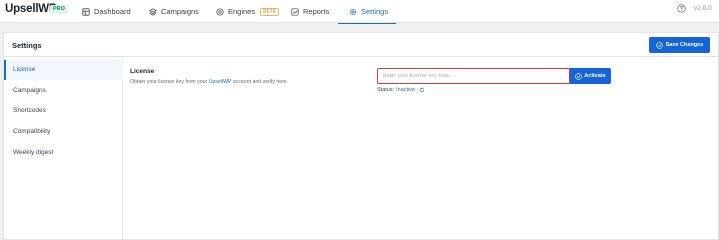  Describe the element at coordinates (386, 90) in the screenshot. I see `status-label: Status:` at that location.